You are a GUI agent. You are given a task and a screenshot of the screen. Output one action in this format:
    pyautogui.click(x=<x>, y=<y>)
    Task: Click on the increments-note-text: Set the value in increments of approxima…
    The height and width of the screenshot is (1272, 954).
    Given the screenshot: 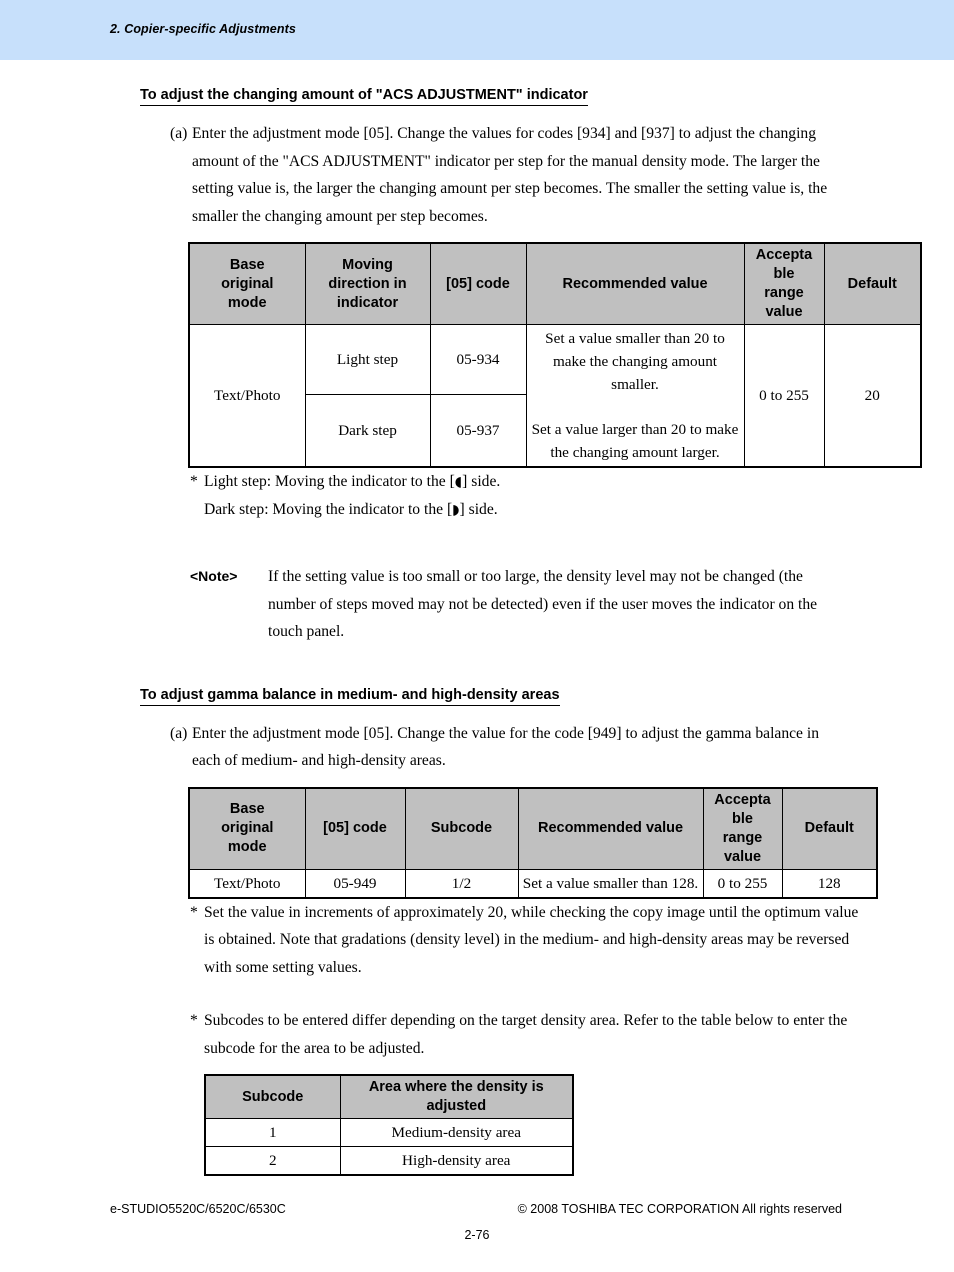 What is the action you would take?
    pyautogui.click(x=531, y=939)
    